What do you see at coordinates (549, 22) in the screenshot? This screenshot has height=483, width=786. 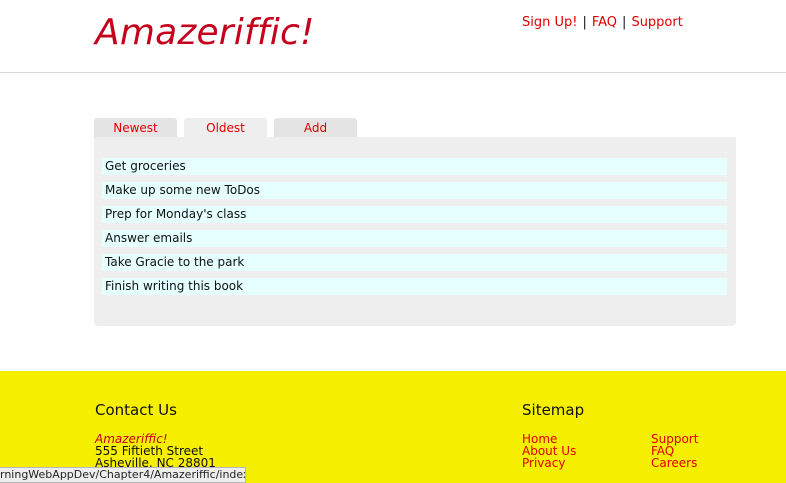 I see `signup-link: Sign Up!` at bounding box center [549, 22].